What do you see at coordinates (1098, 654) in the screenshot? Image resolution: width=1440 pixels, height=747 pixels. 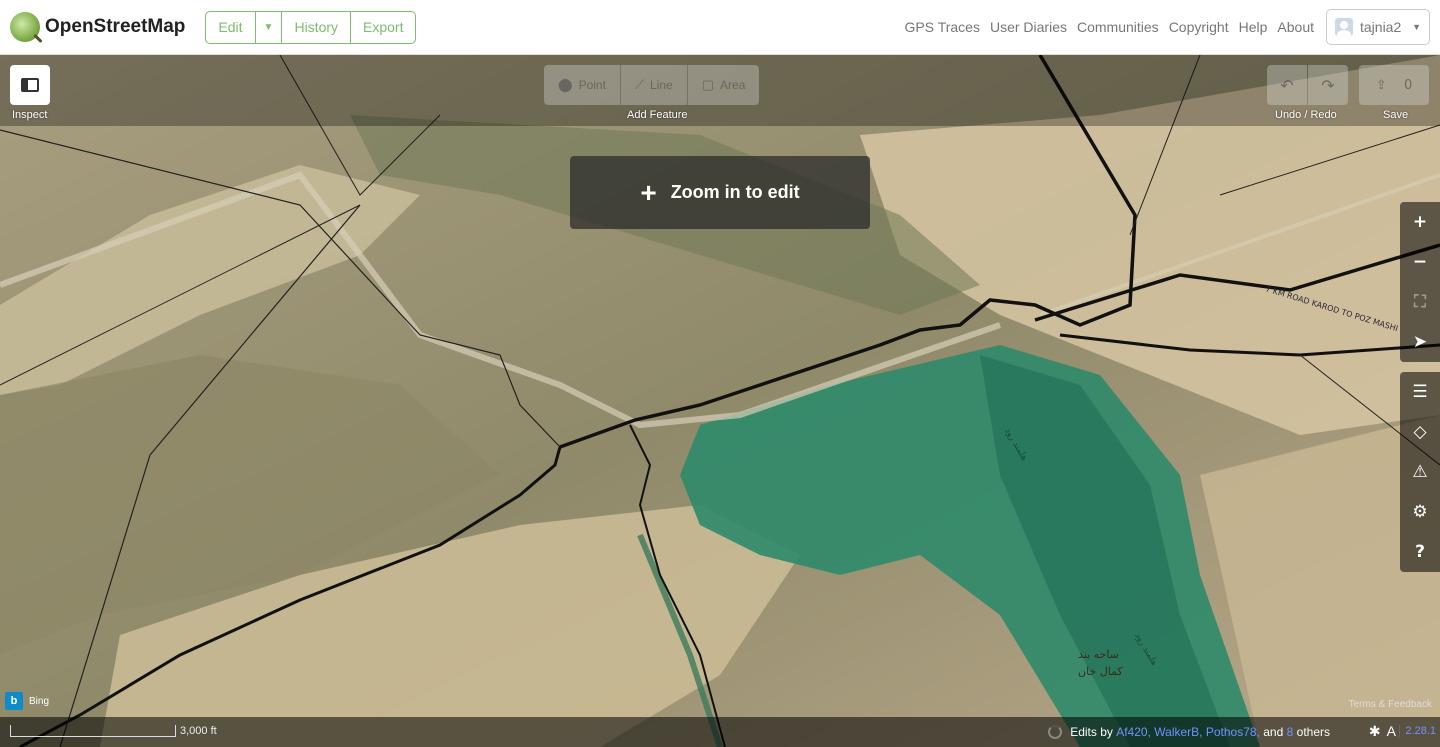 I see `place-label-1: ساحه بند` at bounding box center [1098, 654].